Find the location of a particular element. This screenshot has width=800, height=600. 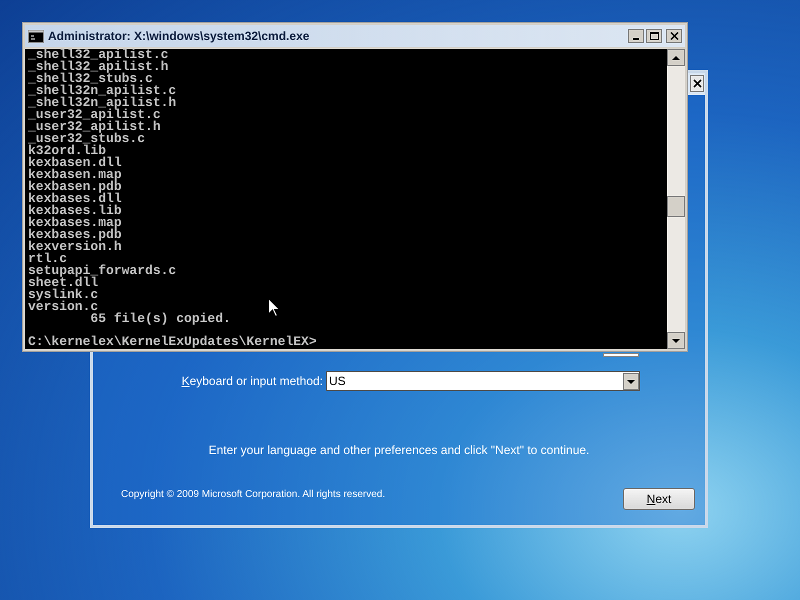

maximize-button is located at coordinates (654, 36).